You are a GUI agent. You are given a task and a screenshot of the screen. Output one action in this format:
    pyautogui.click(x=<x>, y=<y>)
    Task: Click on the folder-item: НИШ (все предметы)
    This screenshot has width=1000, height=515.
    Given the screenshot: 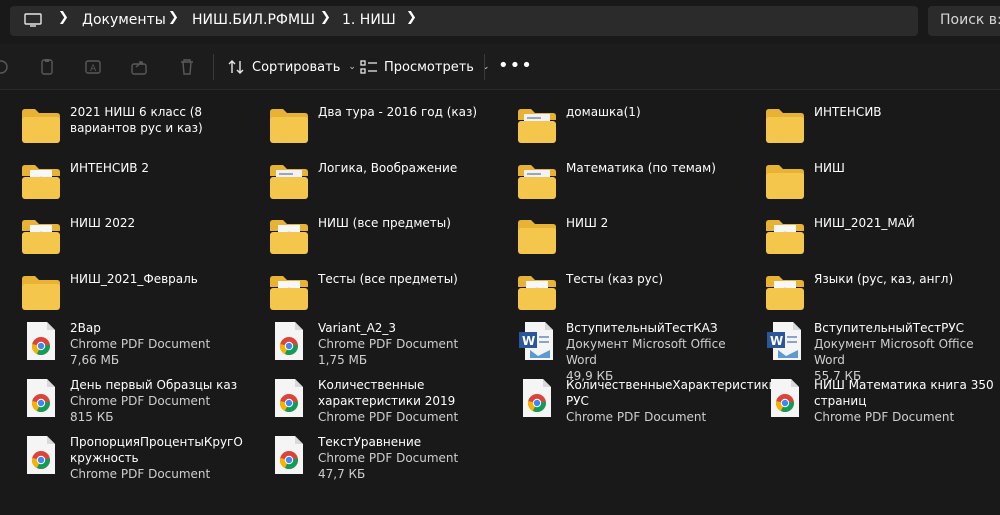 What is the action you would take?
    pyautogui.click(x=370, y=241)
    